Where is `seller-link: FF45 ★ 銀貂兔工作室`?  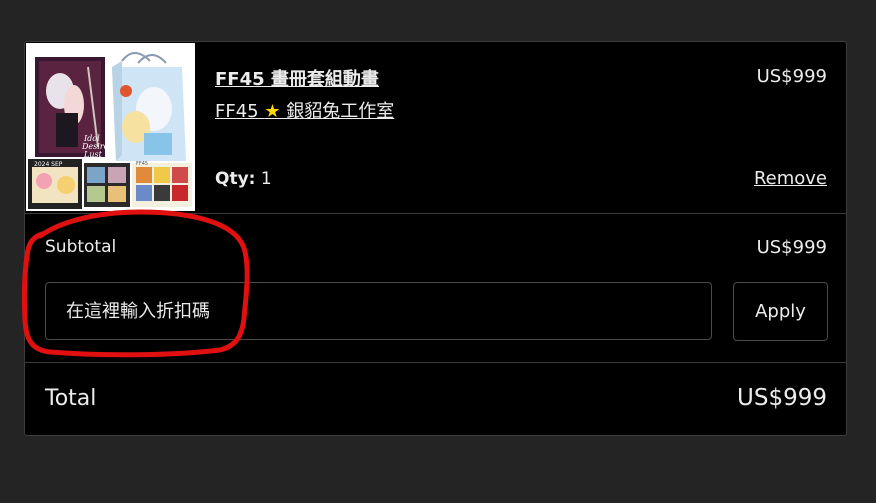 seller-link: FF45 ★ 銀貂兔工作室 is located at coordinates (304, 110).